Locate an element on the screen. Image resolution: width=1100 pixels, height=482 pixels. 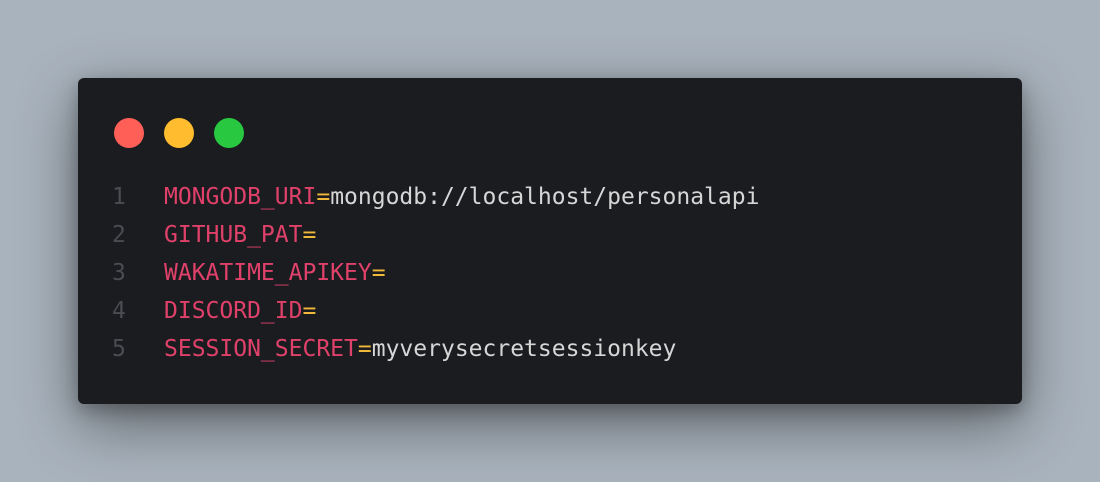
line-number: 2 is located at coordinates (119, 235).